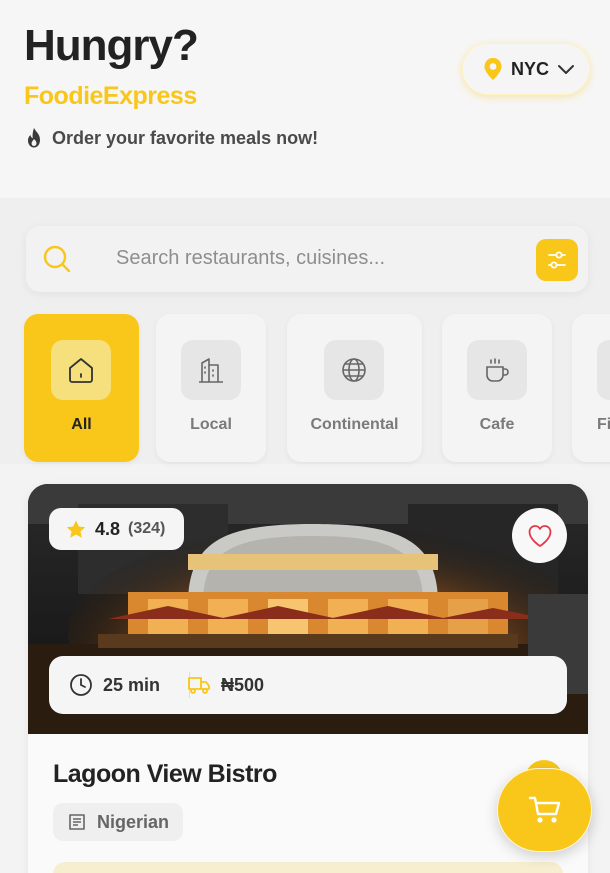 This screenshot has height=873, width=610. I want to click on category-label: Fi, so click(603, 424).